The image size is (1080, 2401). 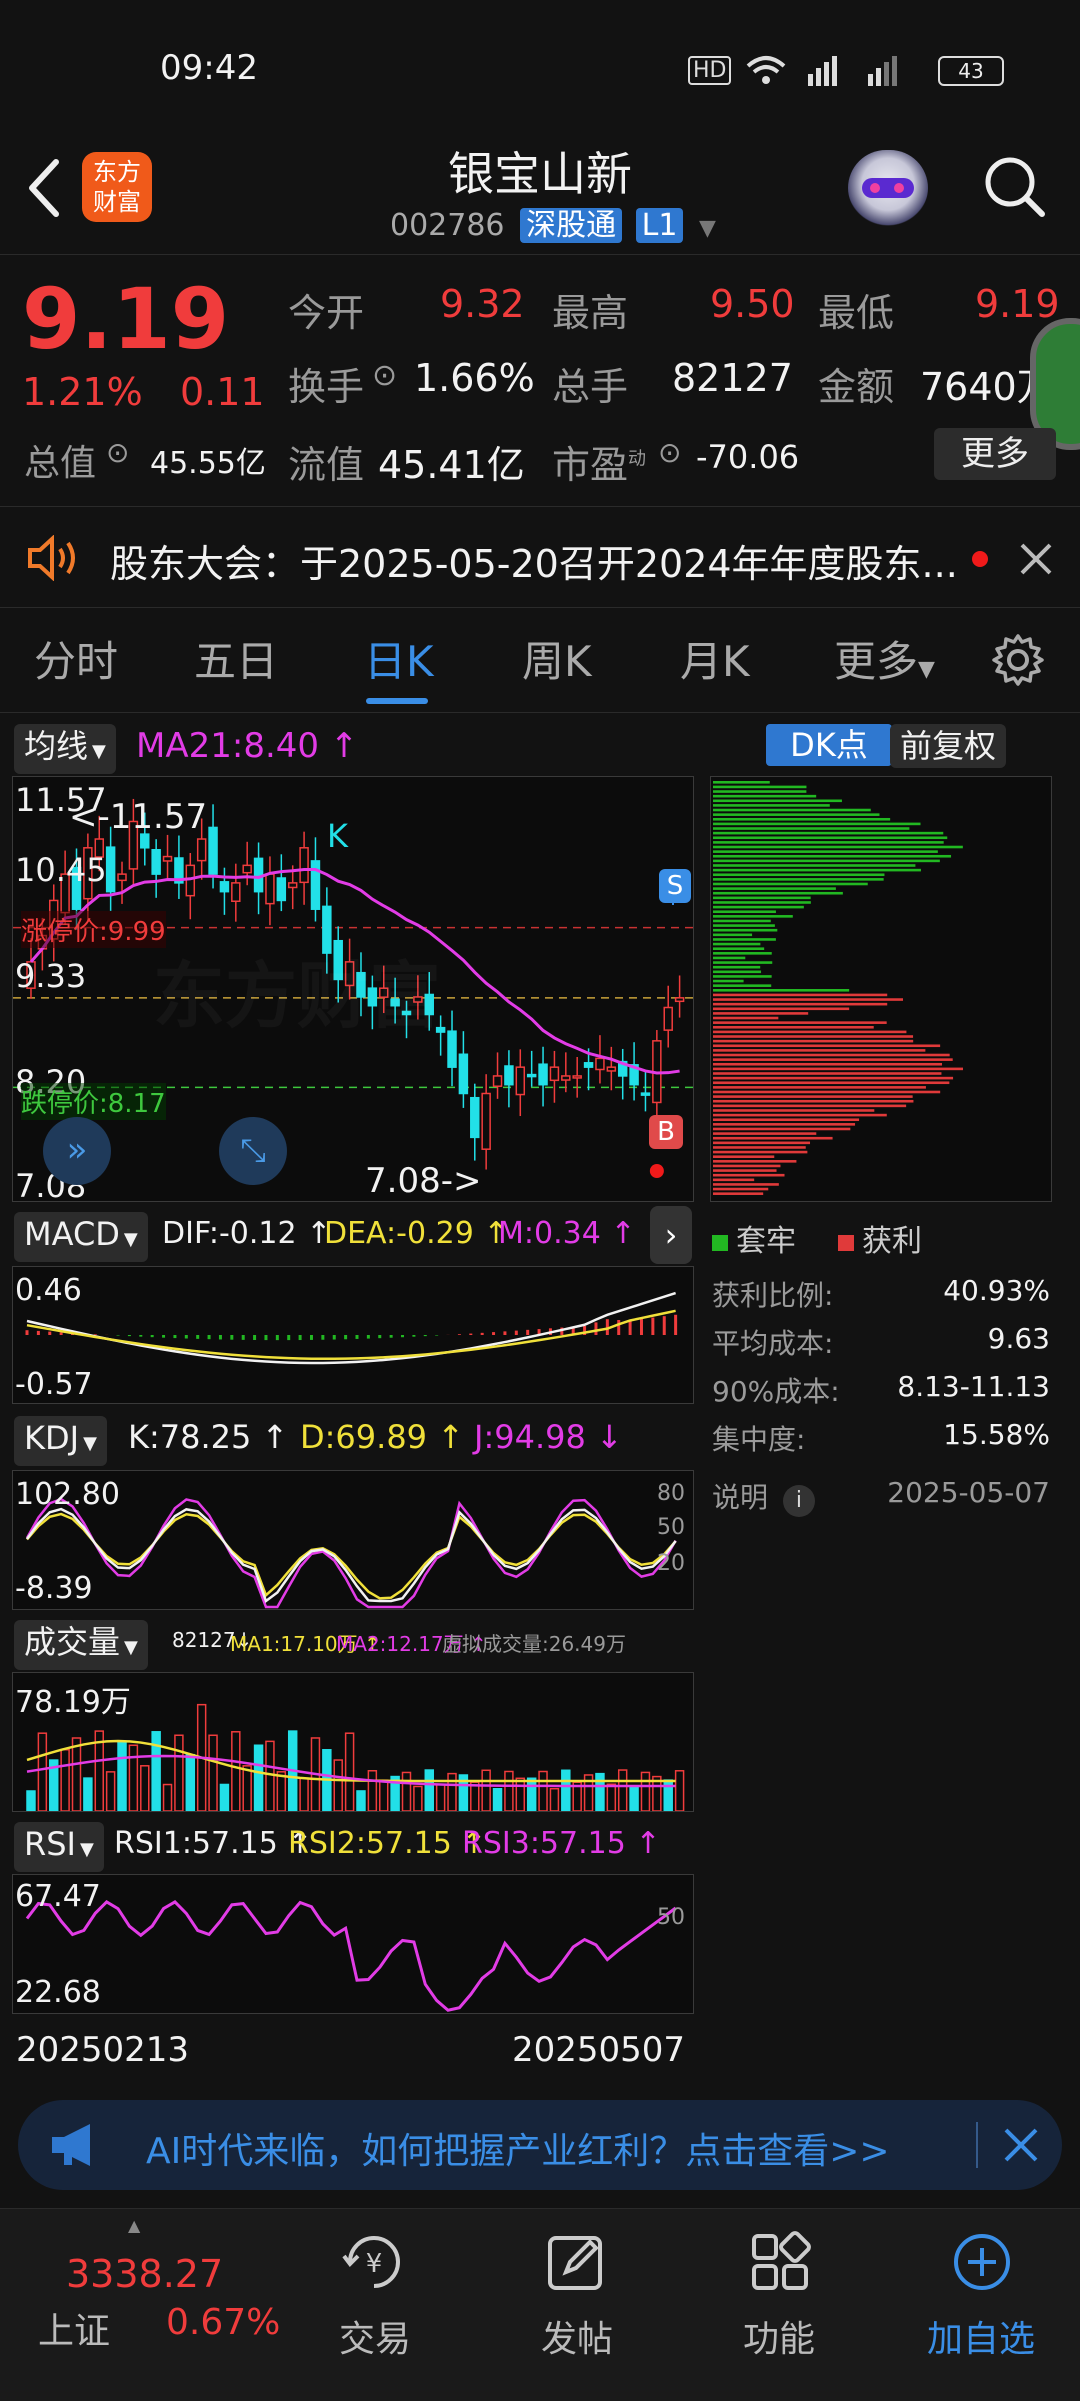 I want to click on kdj-chart: 102.80 -8.39 80 50 20, so click(x=353, y=1540).